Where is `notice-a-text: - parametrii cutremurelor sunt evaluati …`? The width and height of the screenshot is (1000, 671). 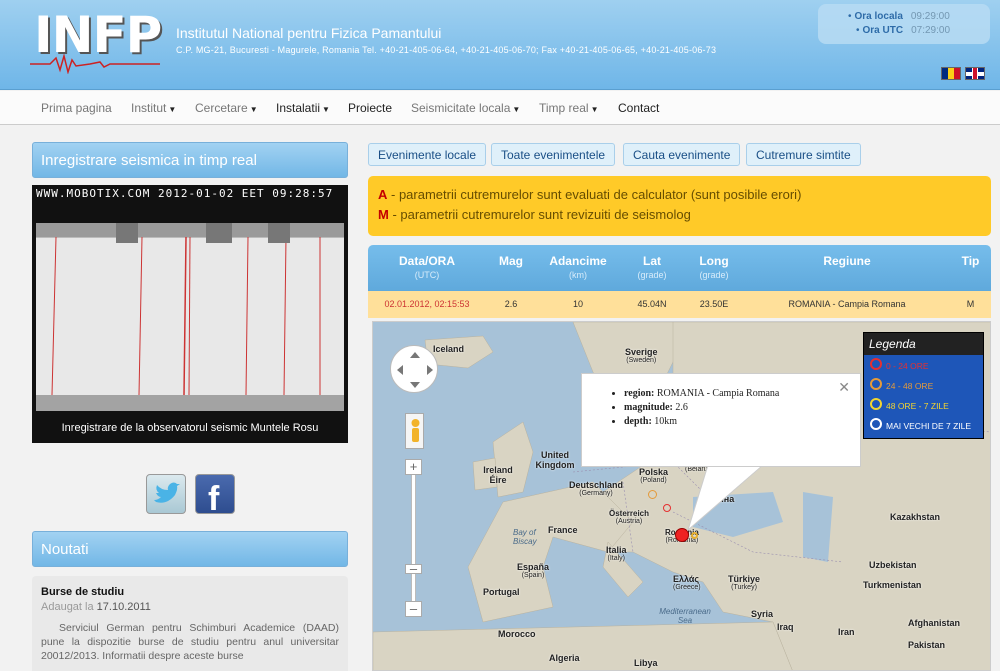
notice-a-text: - parametrii cutremurelor sunt evaluati … is located at coordinates (594, 194).